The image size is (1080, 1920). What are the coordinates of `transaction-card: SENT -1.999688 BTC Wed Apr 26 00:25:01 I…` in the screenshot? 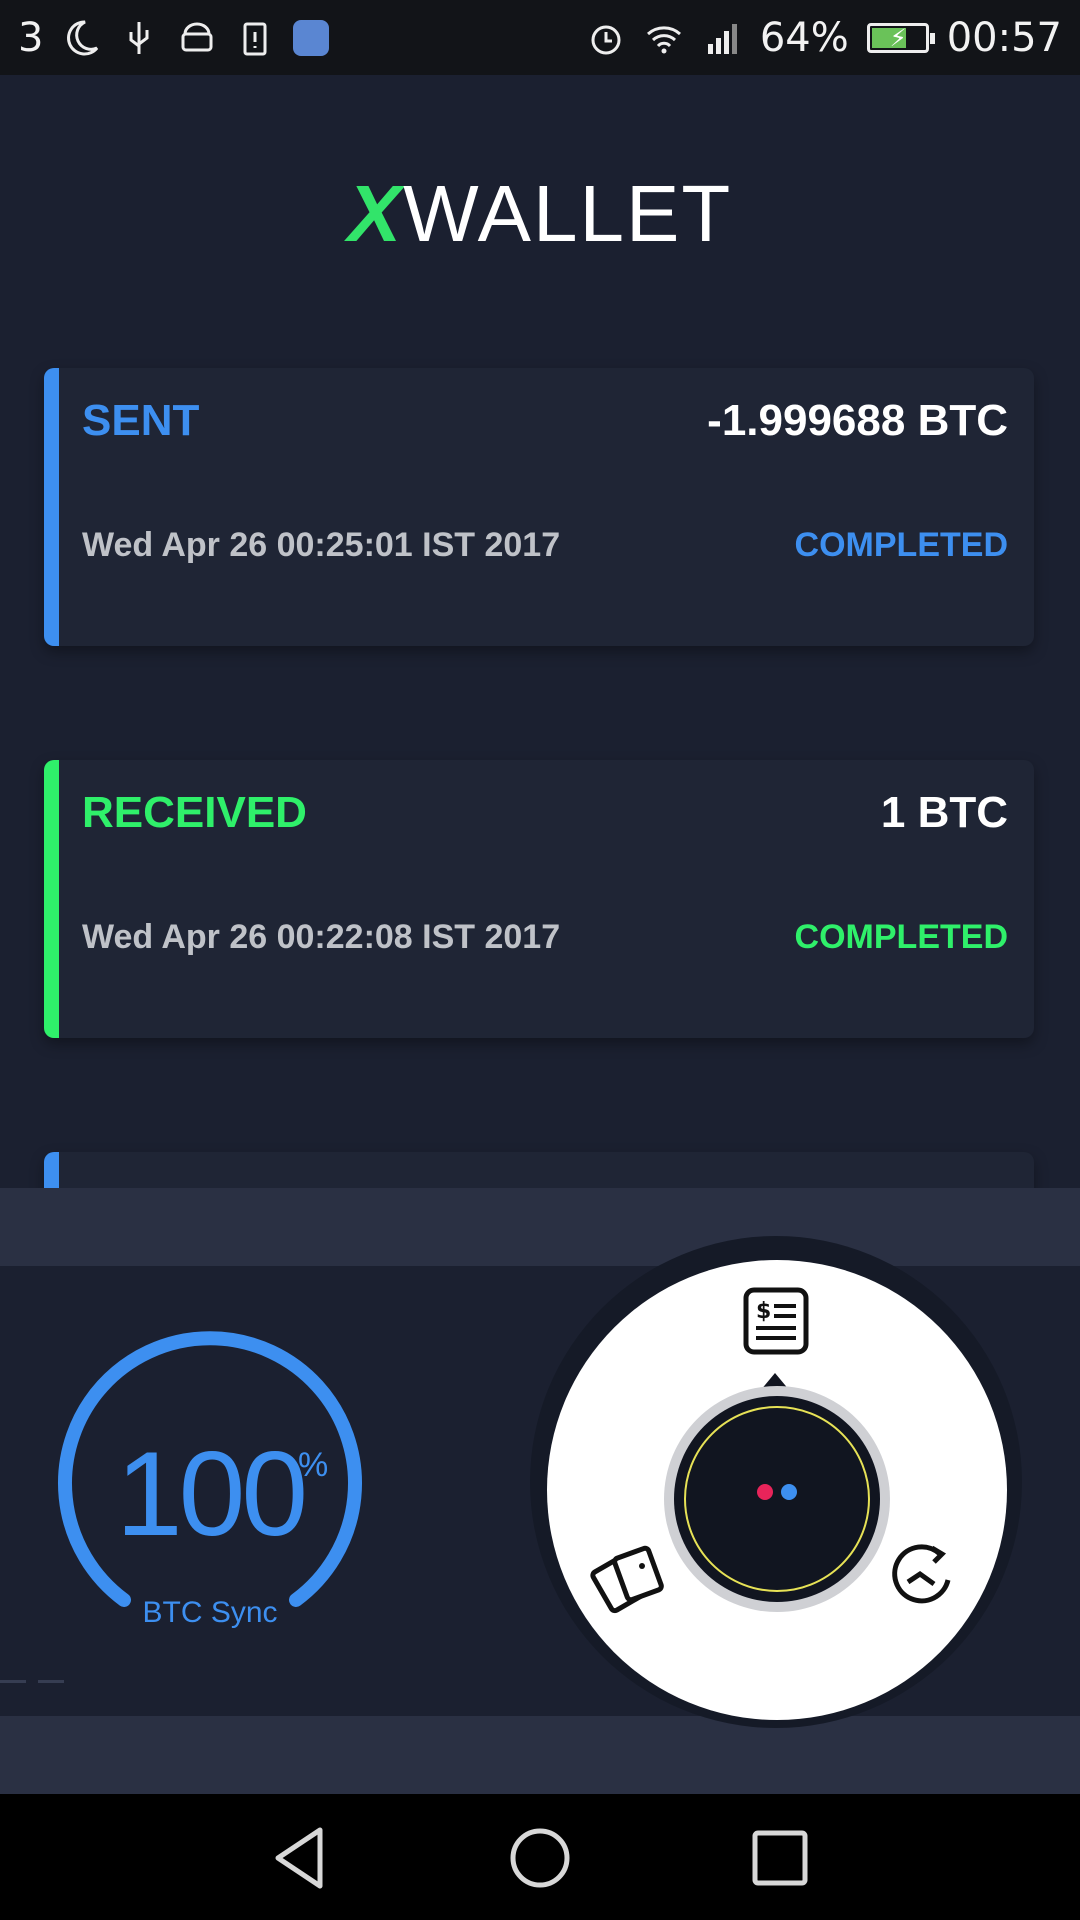 It's located at (539, 507).